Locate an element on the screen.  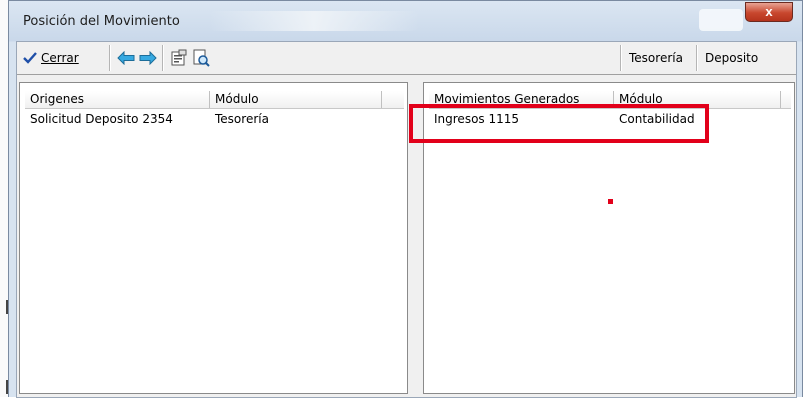
close-button: x is located at coordinates (769, 12).